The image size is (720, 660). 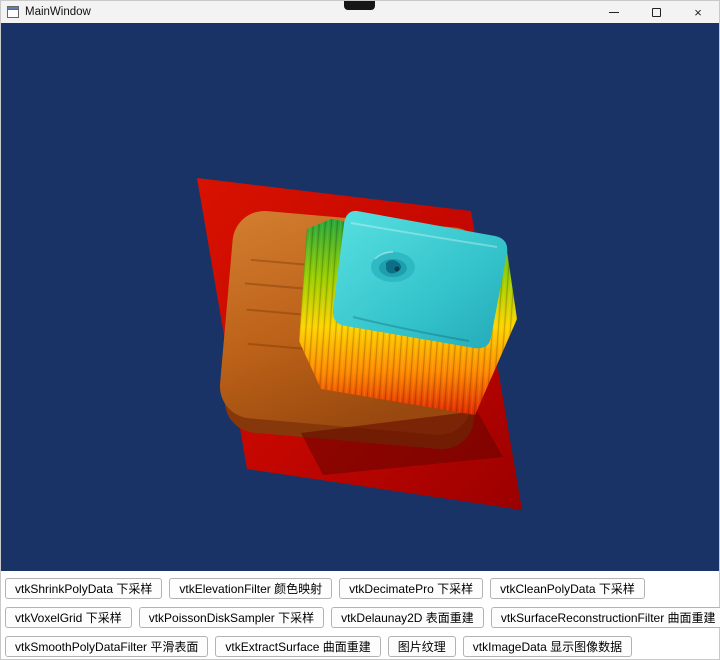 What do you see at coordinates (13, 12) in the screenshot?
I see `app-icon` at bounding box center [13, 12].